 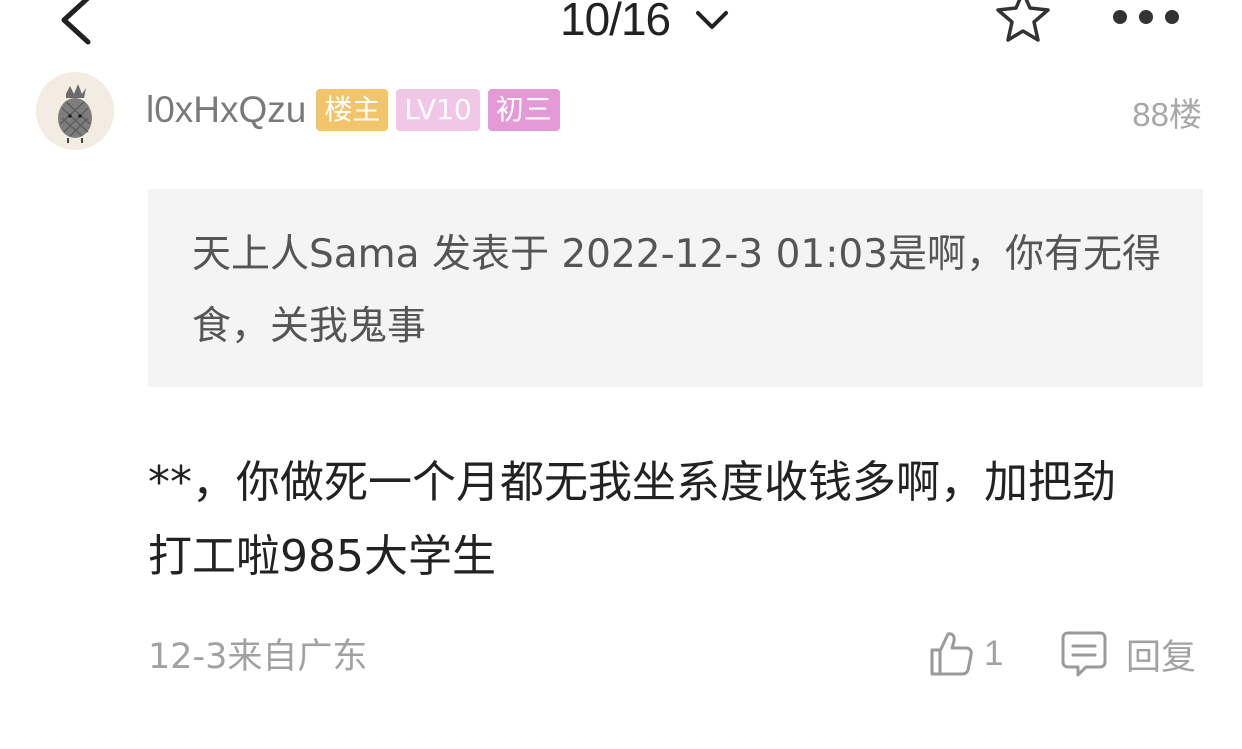 What do you see at coordinates (1023, 21) in the screenshot?
I see `star-icon` at bounding box center [1023, 21].